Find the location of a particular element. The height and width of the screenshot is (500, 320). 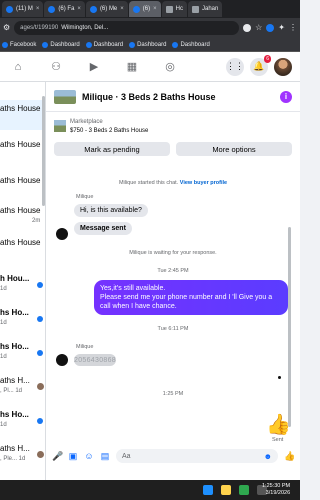

facebook-extension-icon is located at coordinates (270, 28).